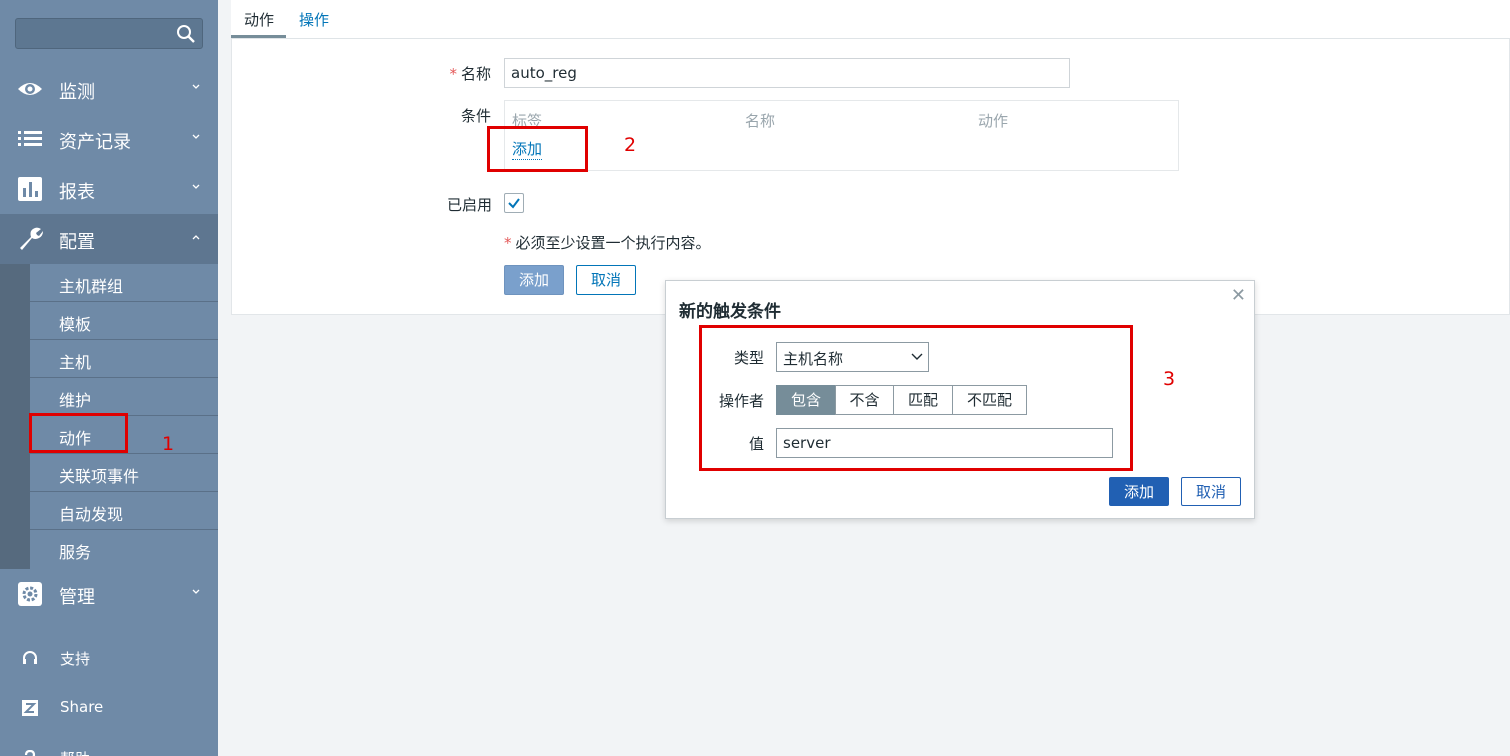 The image size is (1510, 756). What do you see at coordinates (259, 19) in the screenshot?
I see `tab-action: 动作` at bounding box center [259, 19].